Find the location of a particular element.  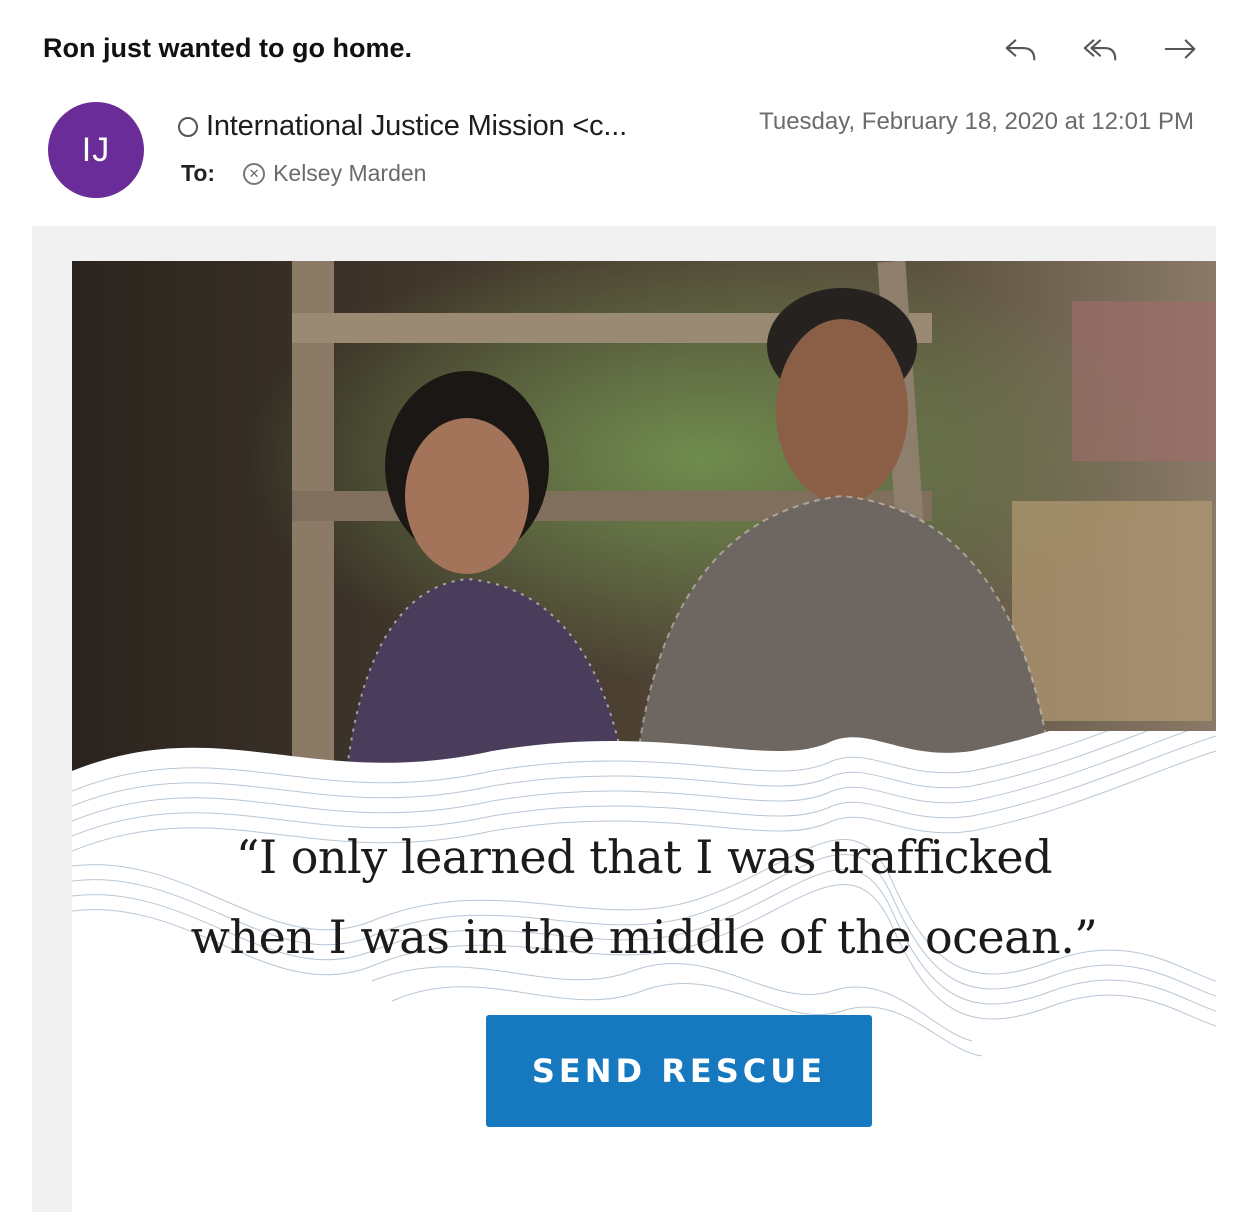

reply-all-button is located at coordinates (1101, 49).